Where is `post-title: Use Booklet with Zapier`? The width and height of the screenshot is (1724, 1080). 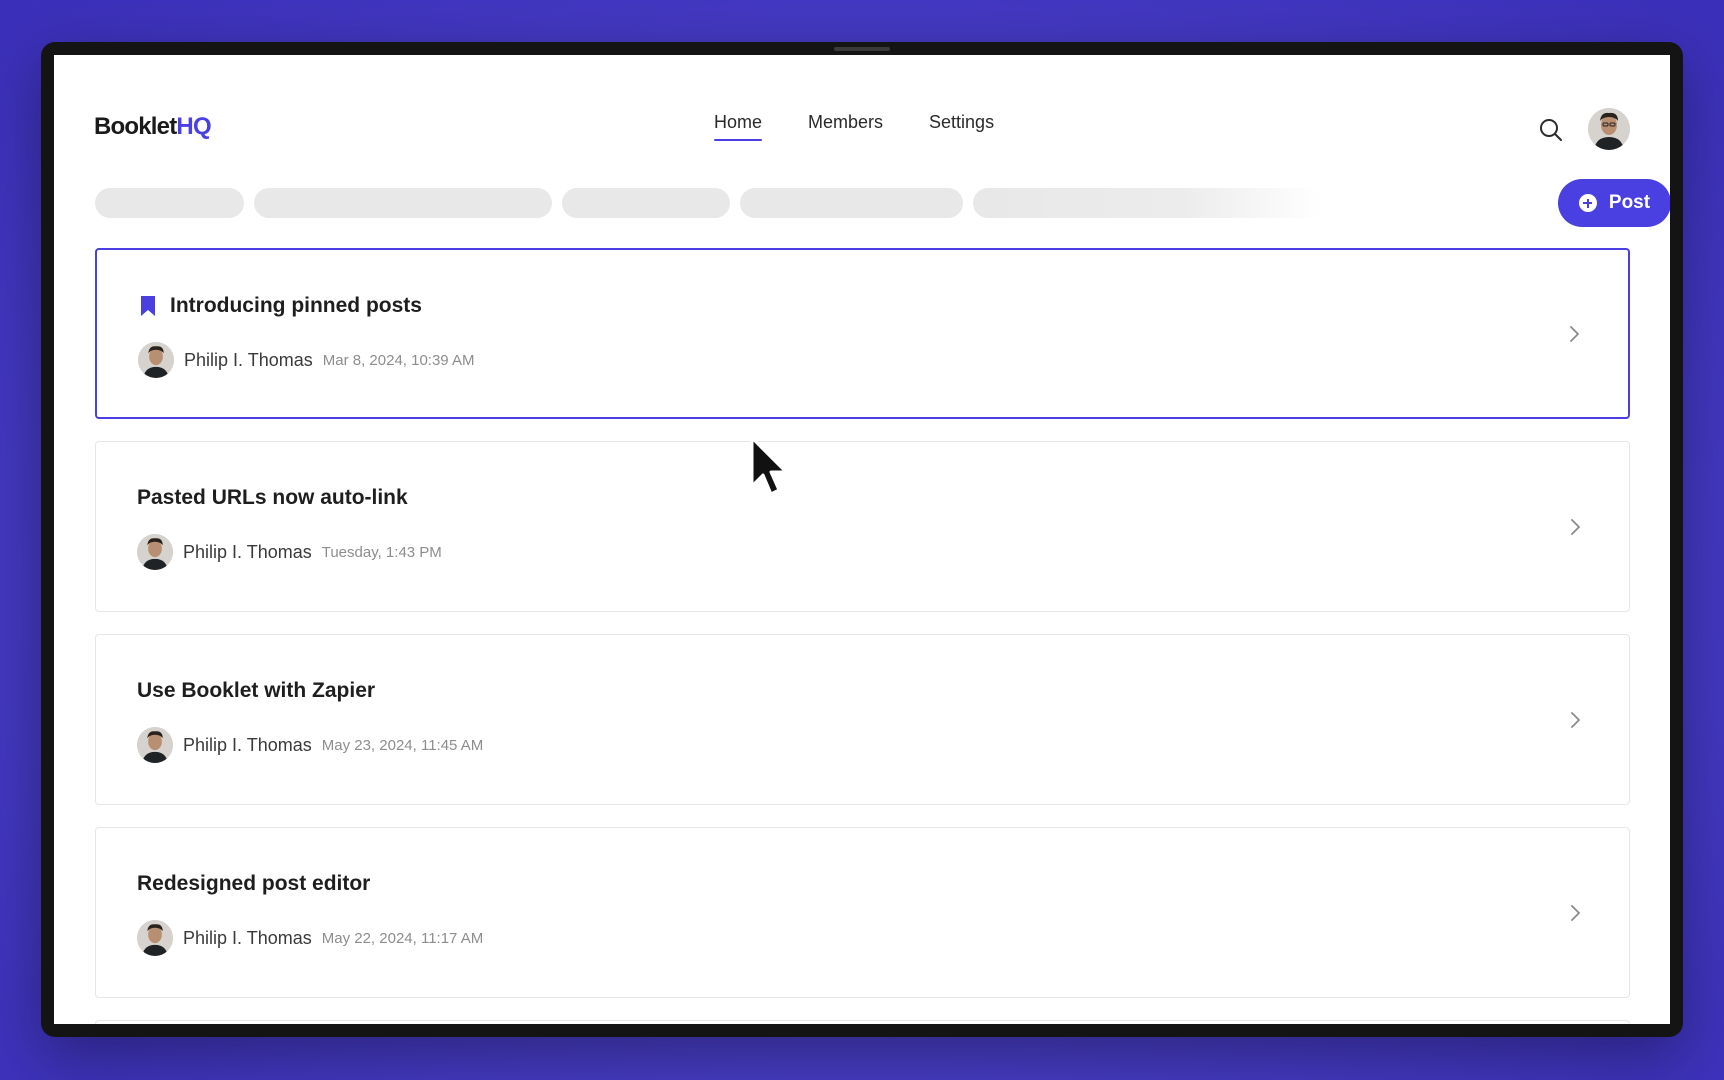
post-title: Use Booklet with Zapier is located at coordinates (256, 690).